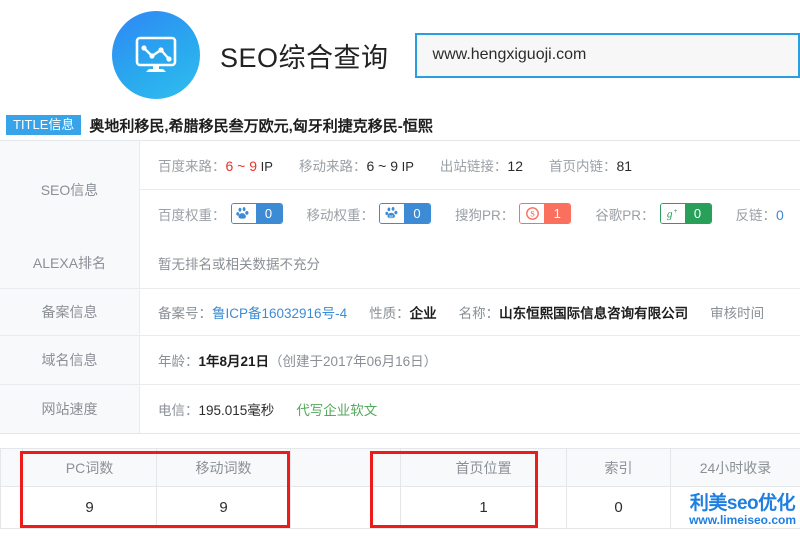  What do you see at coordinates (557, 213) in the screenshot?
I see `sogou-pr-value: 1` at bounding box center [557, 213].